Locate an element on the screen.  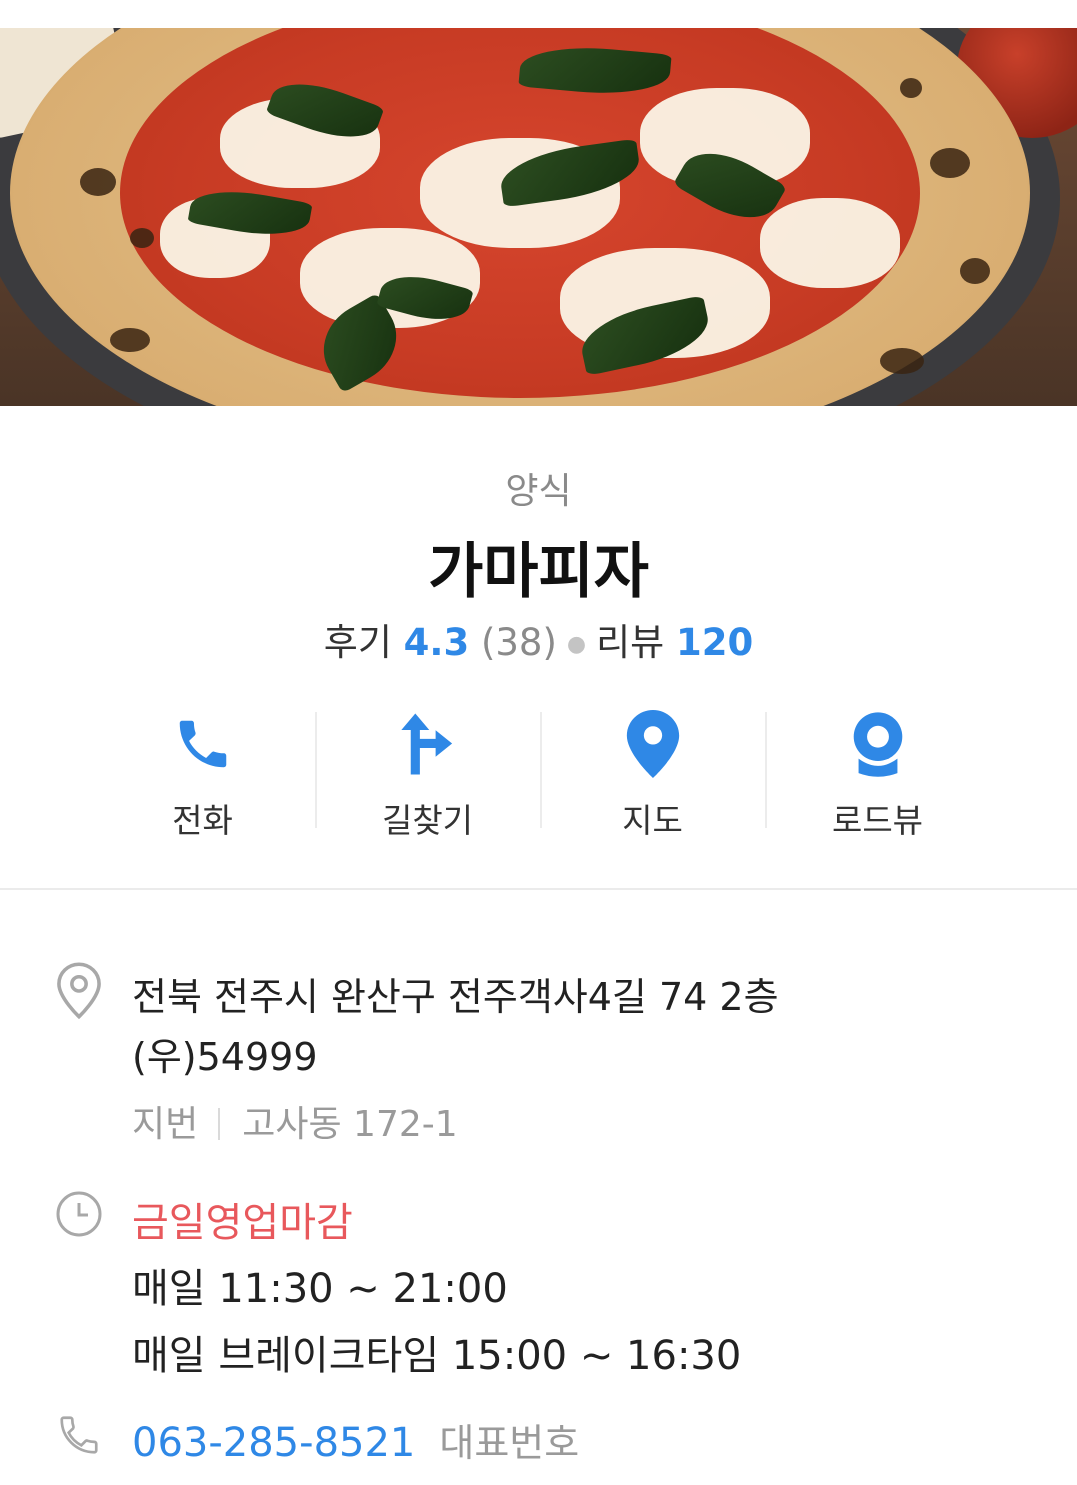
address-road: 전북 전주시 완산구 전주객사4길 74 2층 is located at coordinates (455, 993).